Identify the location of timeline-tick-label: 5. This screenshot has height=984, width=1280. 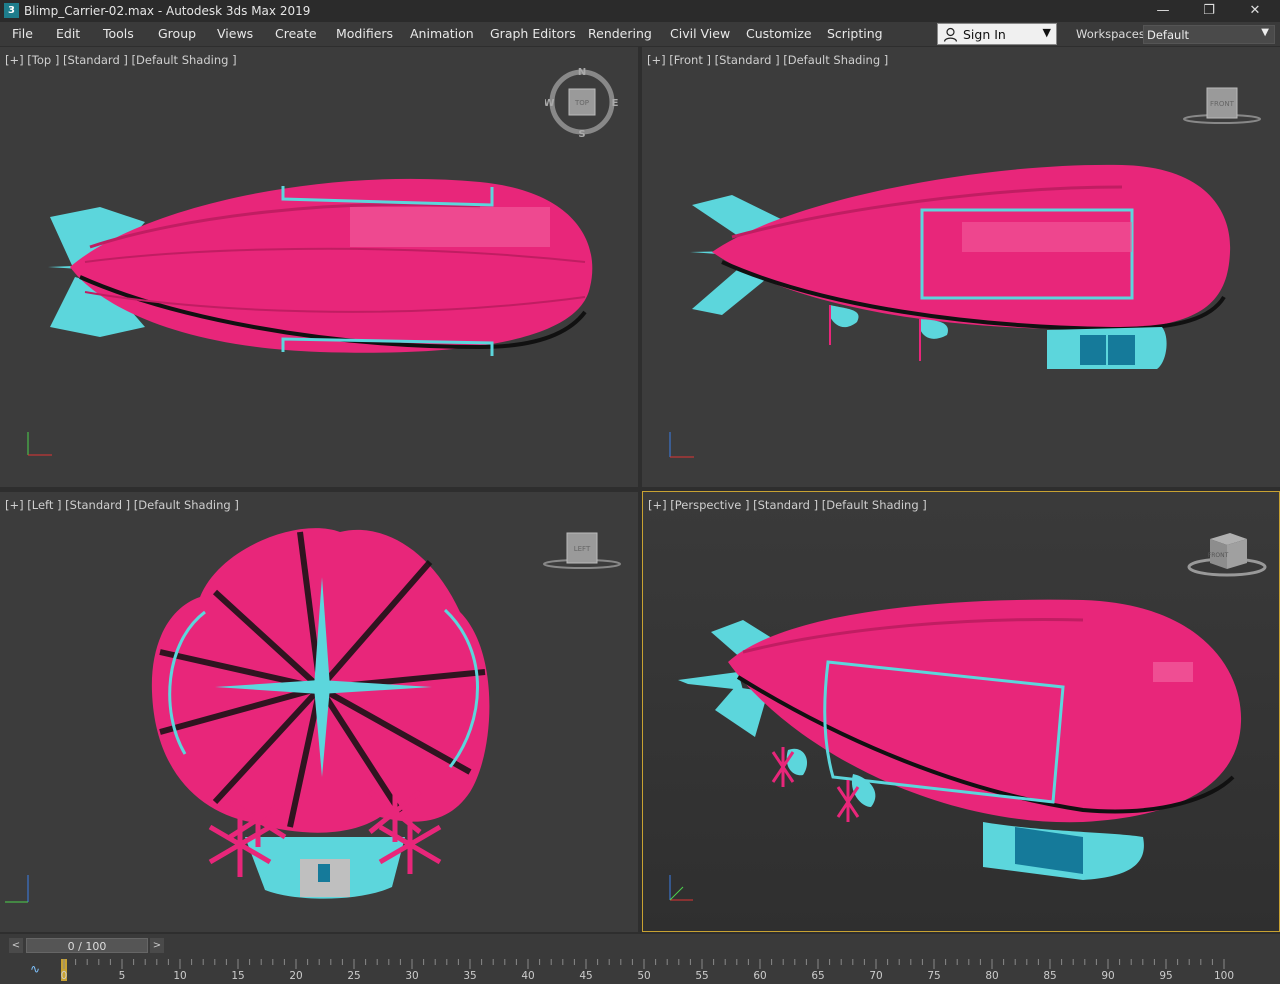
(122, 976).